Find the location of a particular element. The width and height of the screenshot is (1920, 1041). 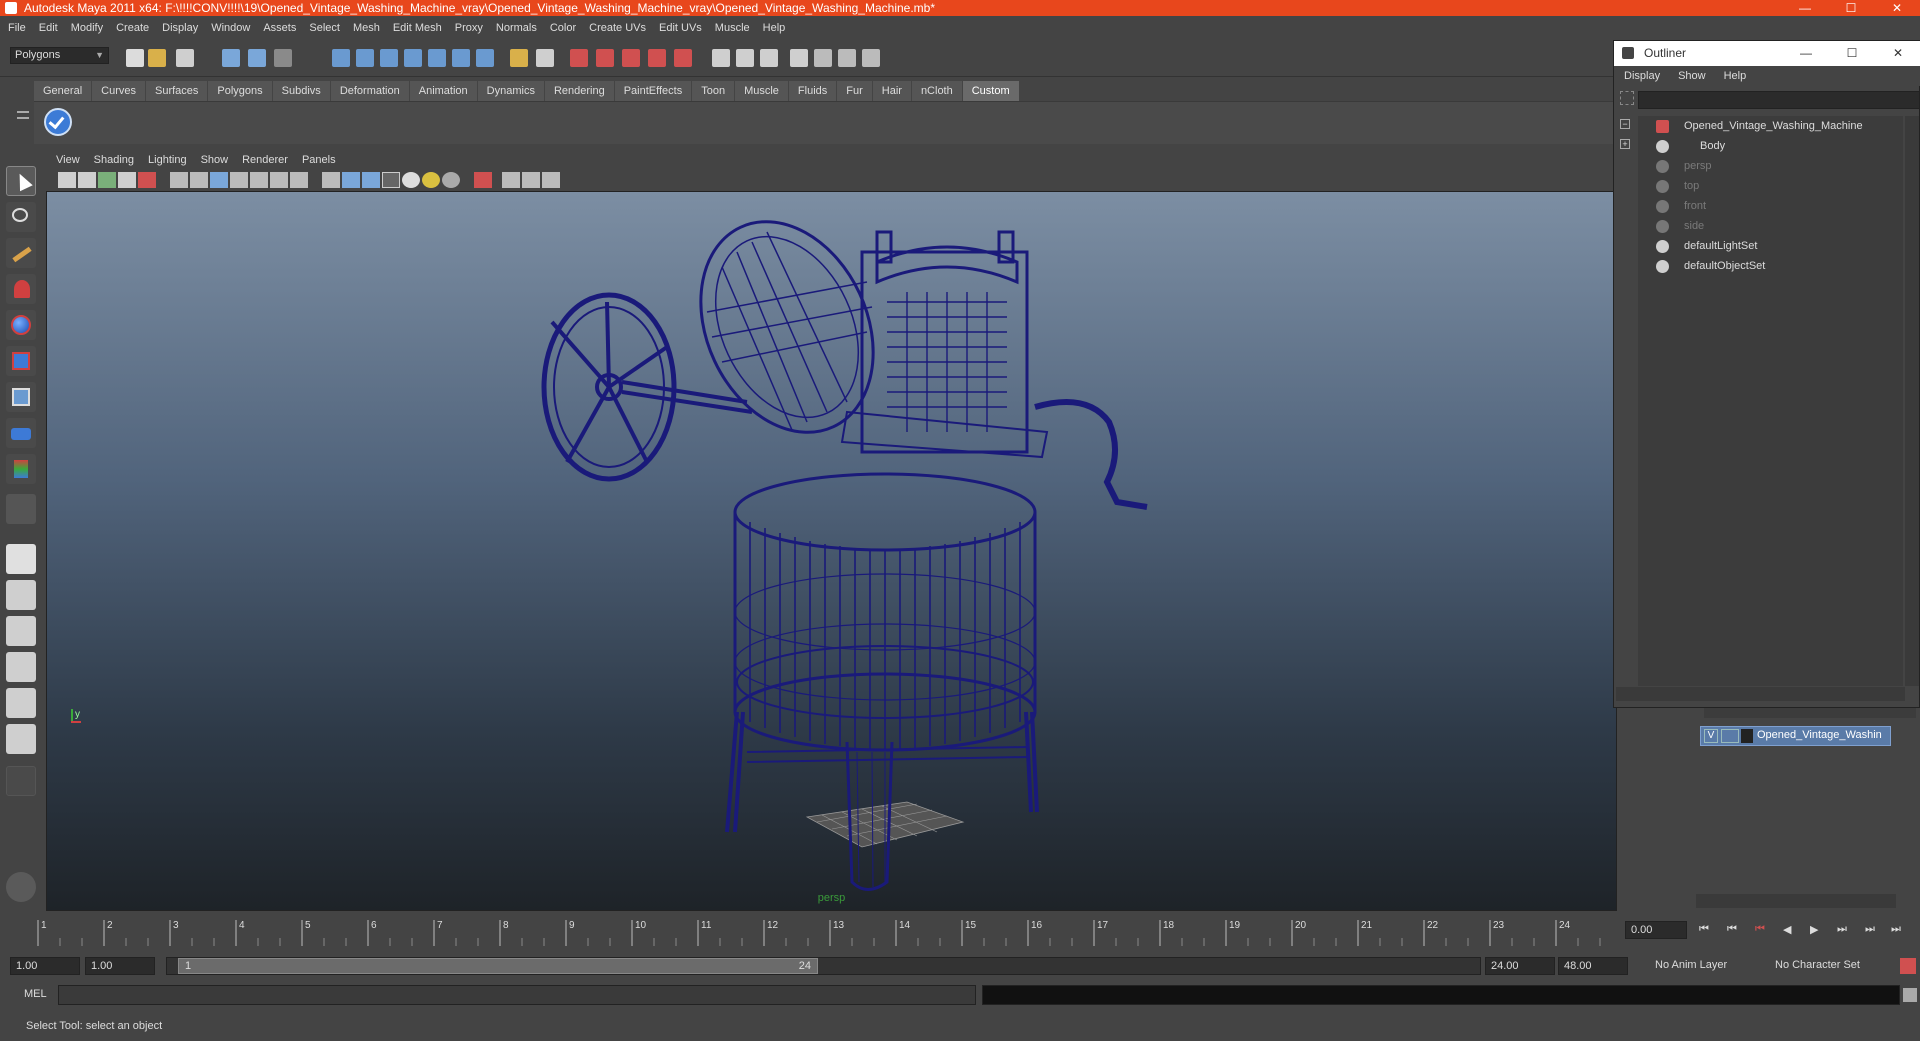

wireframe-on-shaded-icon is located at coordinates (371, 180).